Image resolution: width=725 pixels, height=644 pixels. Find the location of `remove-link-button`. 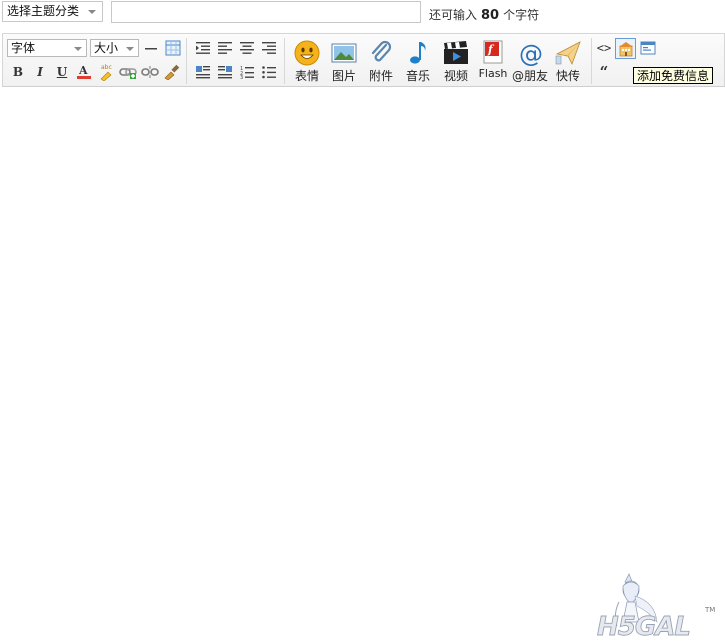

remove-link-button is located at coordinates (150, 72).